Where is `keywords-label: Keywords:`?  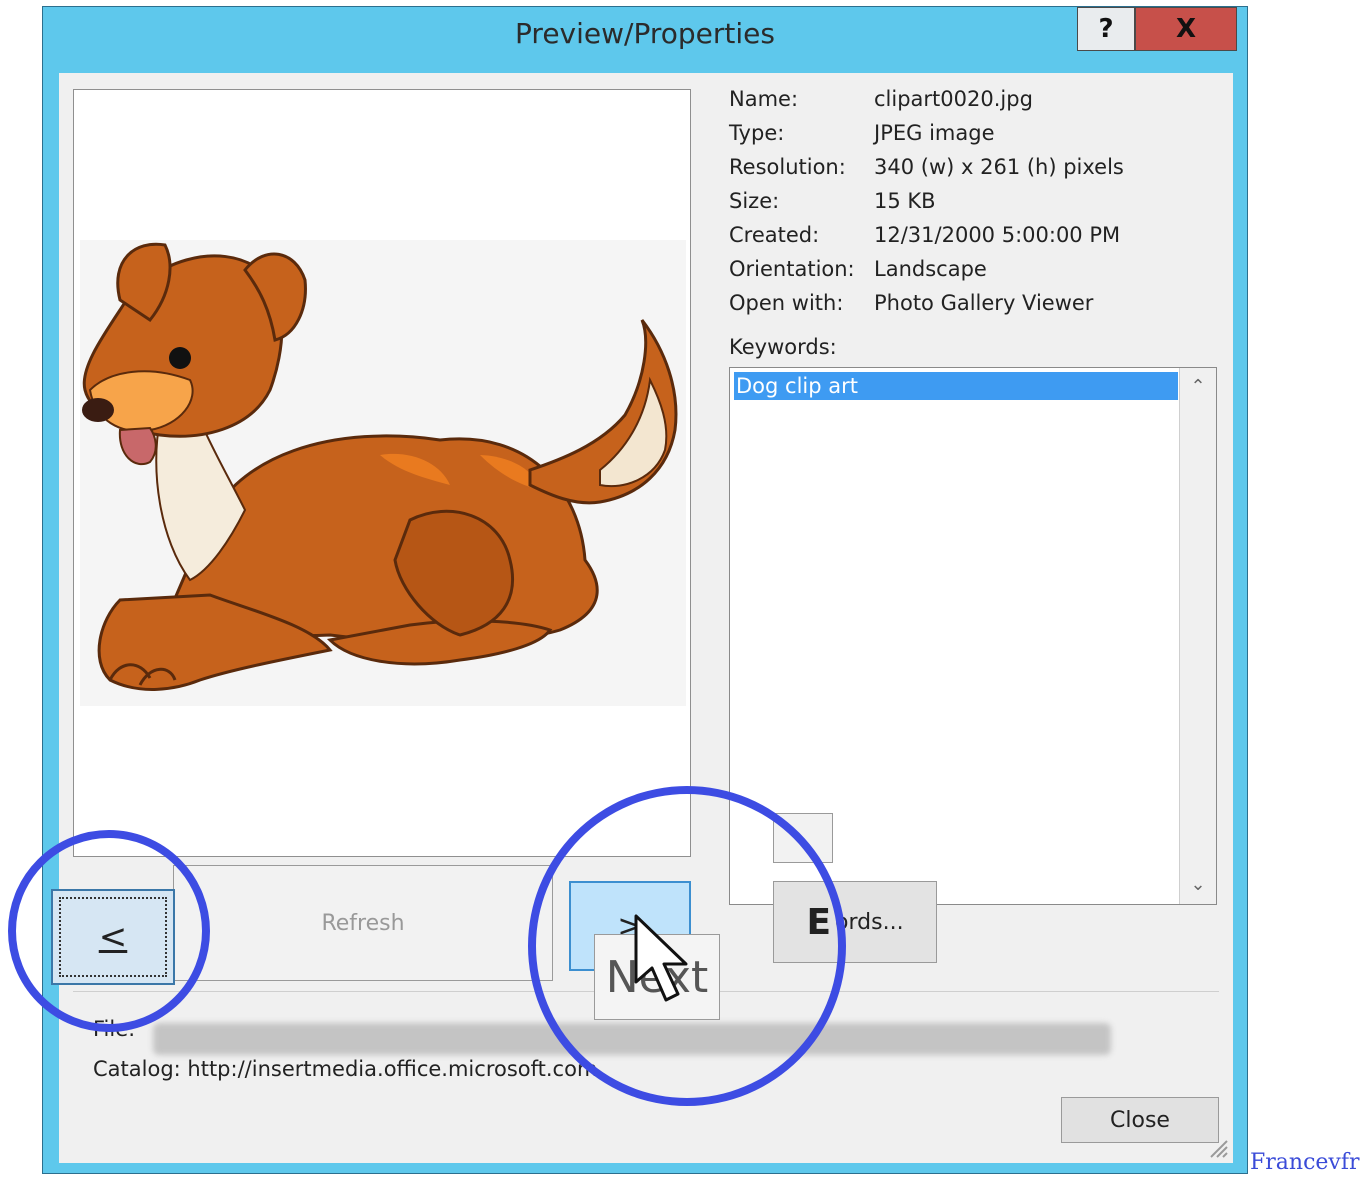
keywords-label: Keywords: is located at coordinates (783, 347).